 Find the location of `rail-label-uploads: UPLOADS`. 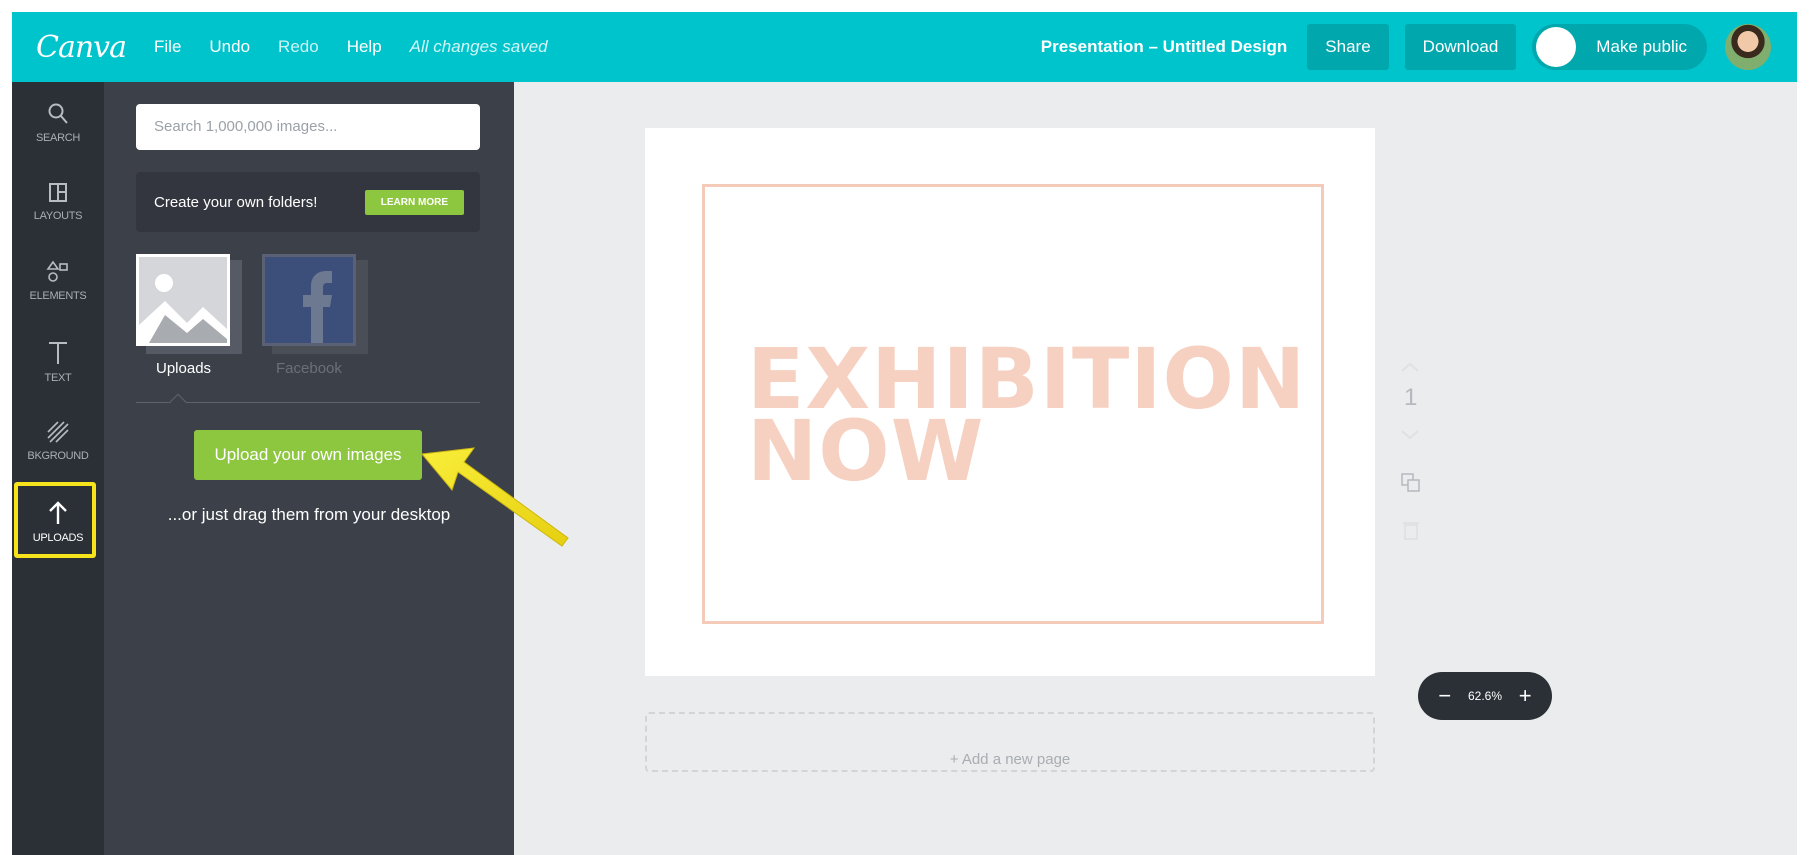

rail-label-uploads: UPLOADS is located at coordinates (58, 538).